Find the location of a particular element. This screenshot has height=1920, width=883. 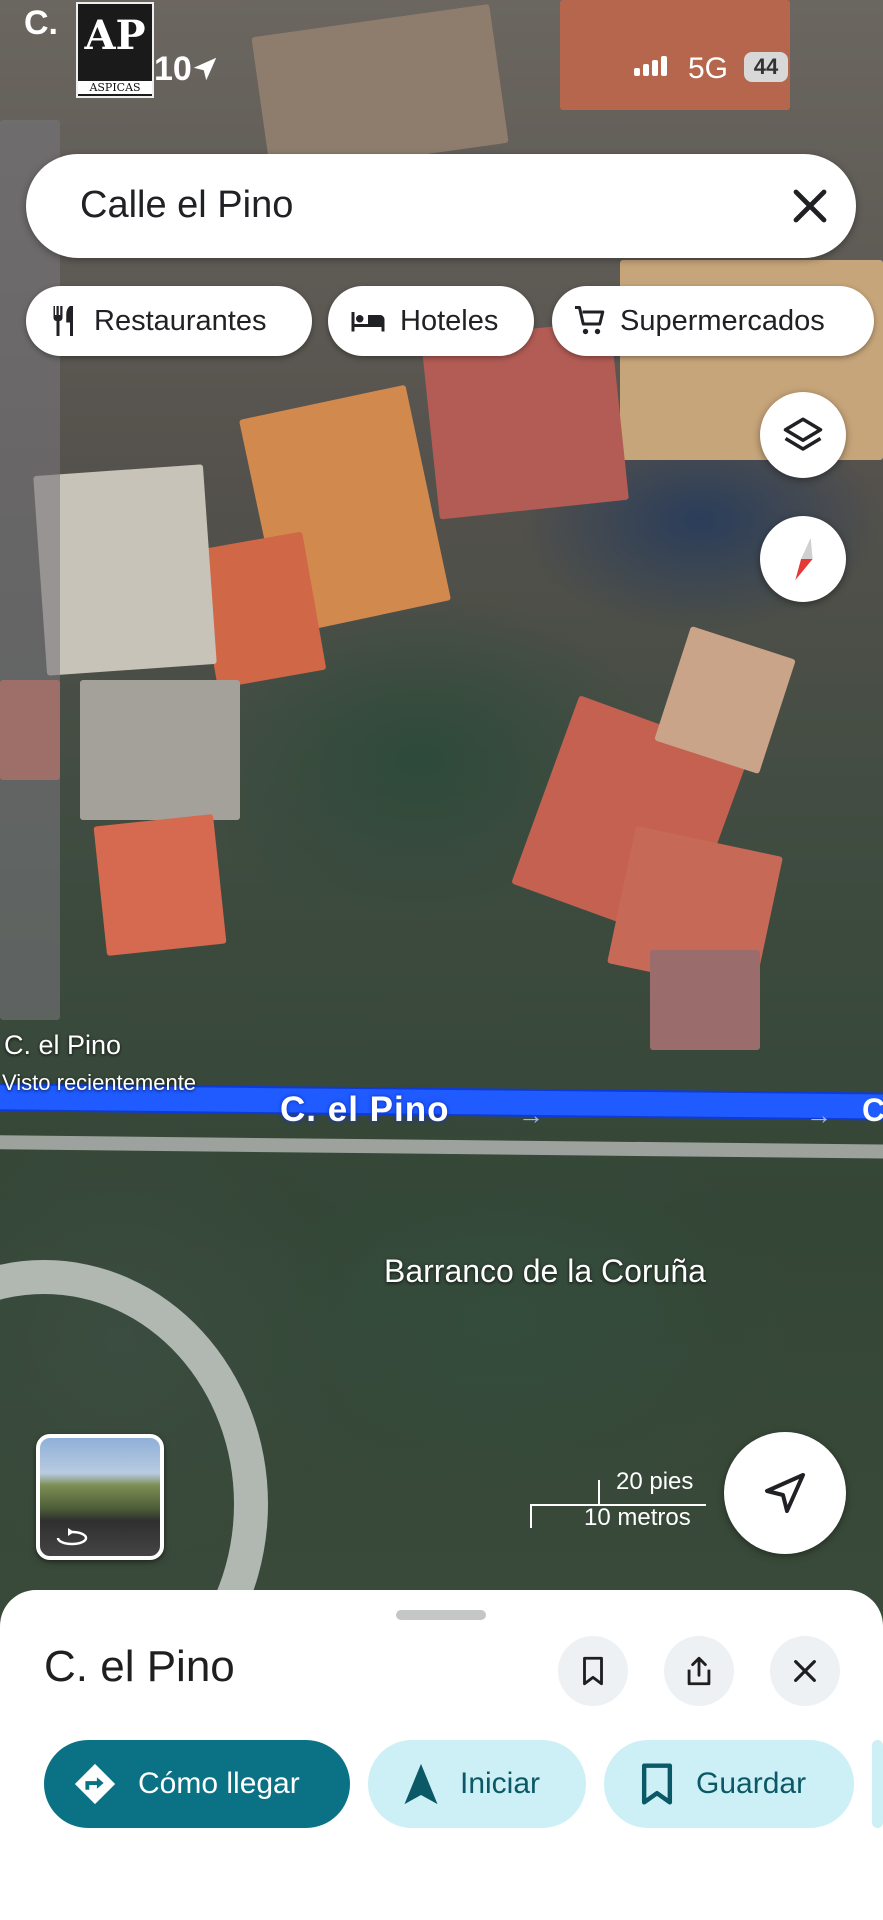

road-edge is located at coordinates (441, 1147).